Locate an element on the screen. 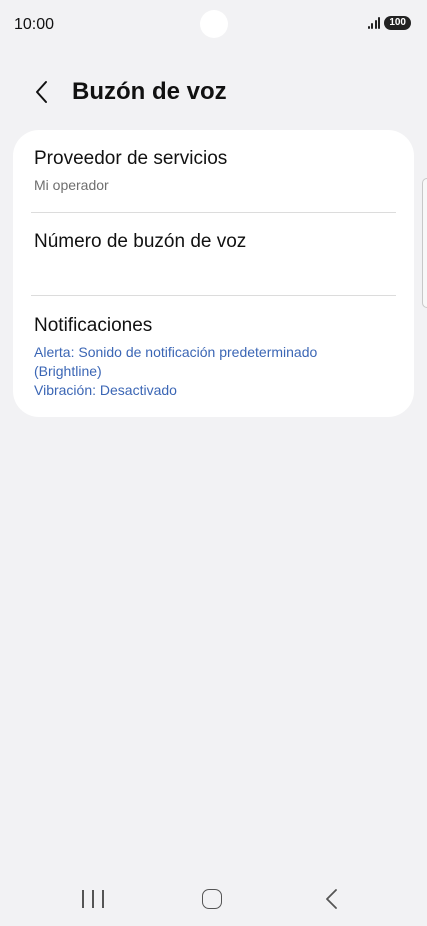 Image resolution: width=427 pixels, height=926 pixels. notifications-vibration: Vibración: Desactivado is located at coordinates (105, 390).